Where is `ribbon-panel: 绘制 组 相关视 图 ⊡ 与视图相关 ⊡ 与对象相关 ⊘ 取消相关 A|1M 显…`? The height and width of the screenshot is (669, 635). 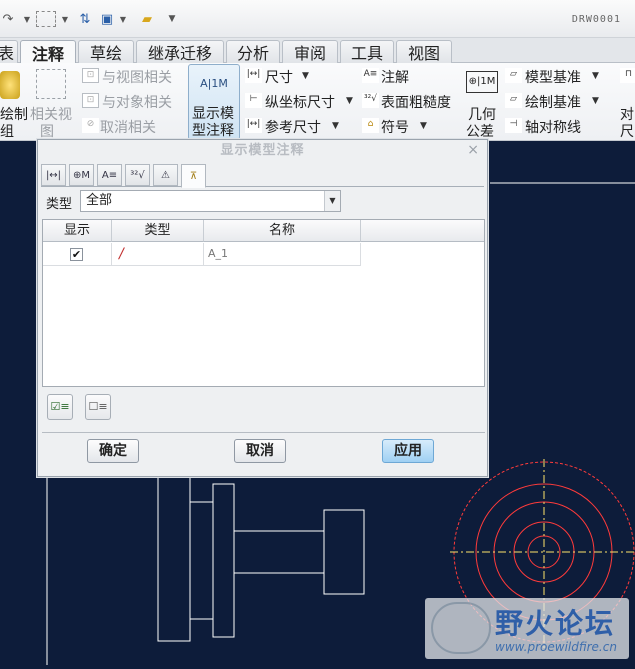
ribbon-panel: 绘制 组 相关视 图 ⊡ 与视图相关 ⊡ 与对象相关 ⊘ 取消相关 A|1M 显… is located at coordinates (317, 102).